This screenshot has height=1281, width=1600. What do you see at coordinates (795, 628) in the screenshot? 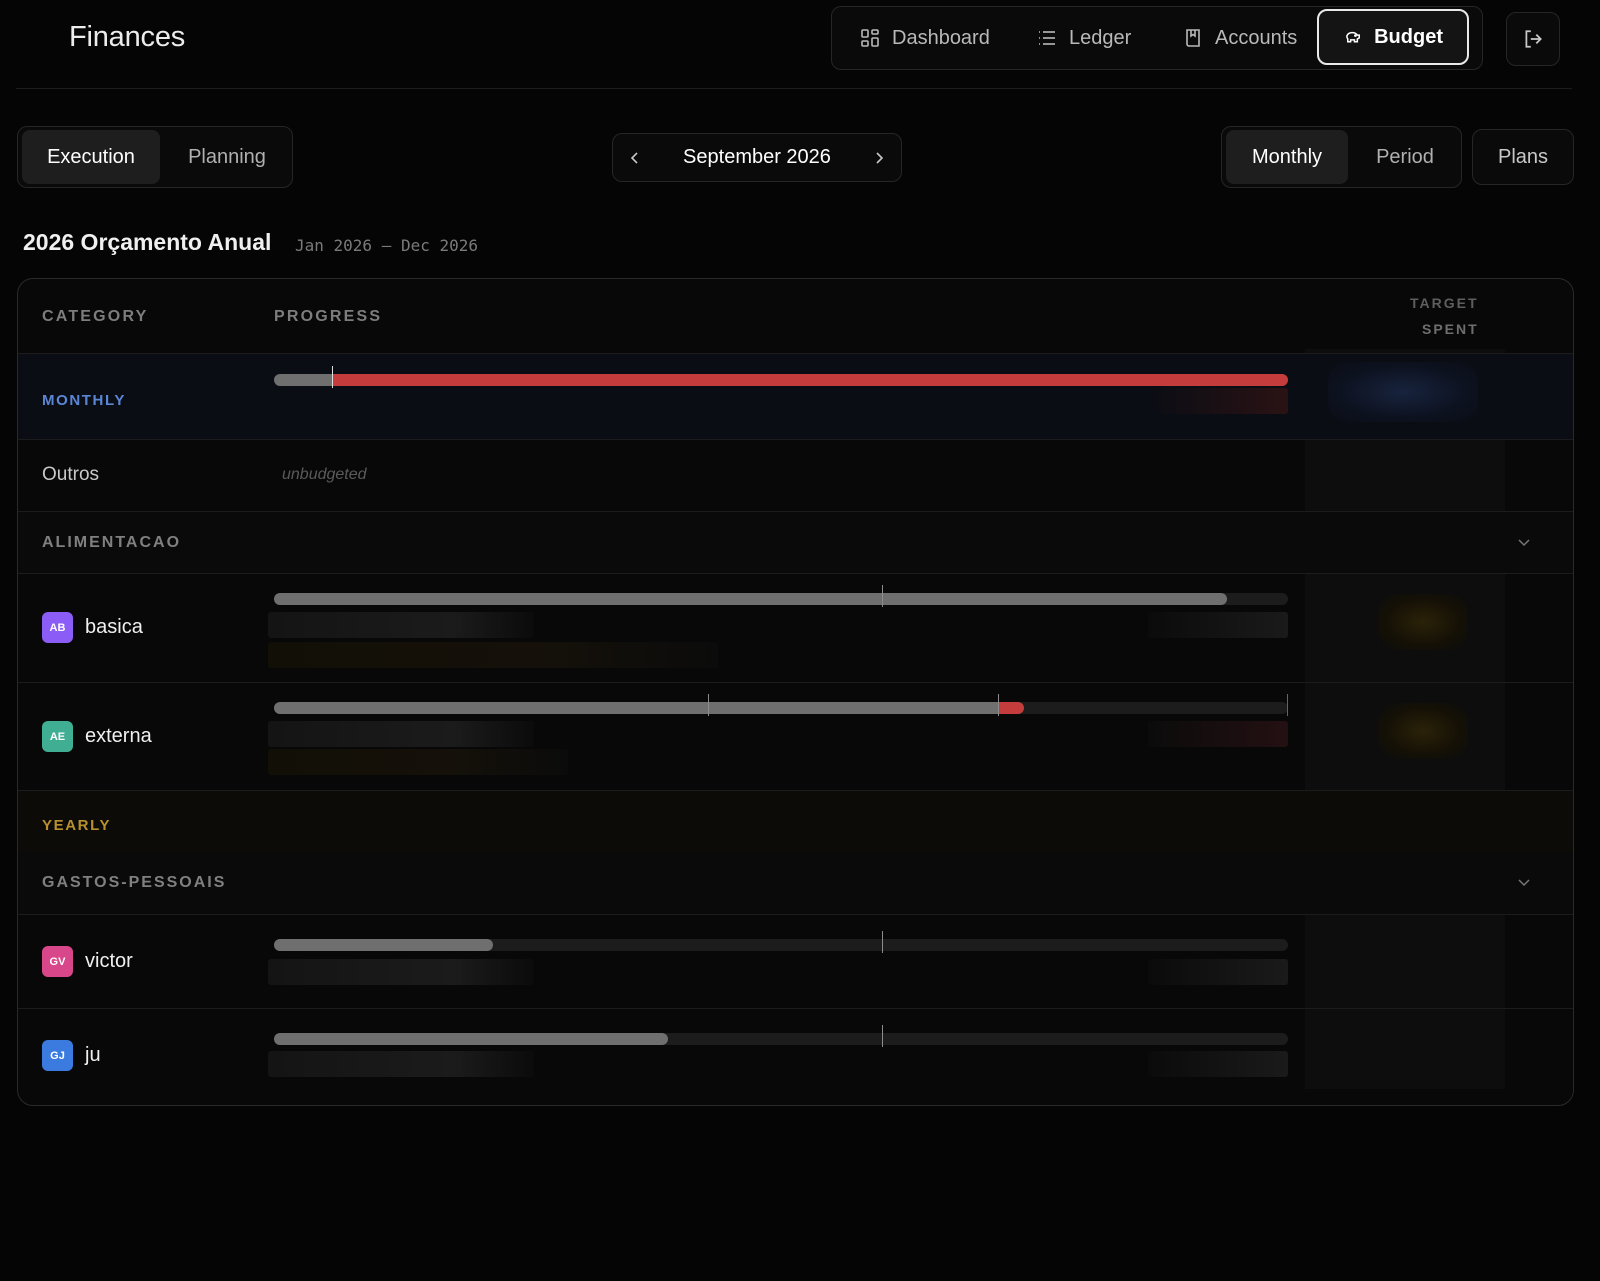
I see `table-row-basica: AB basica` at bounding box center [795, 628].